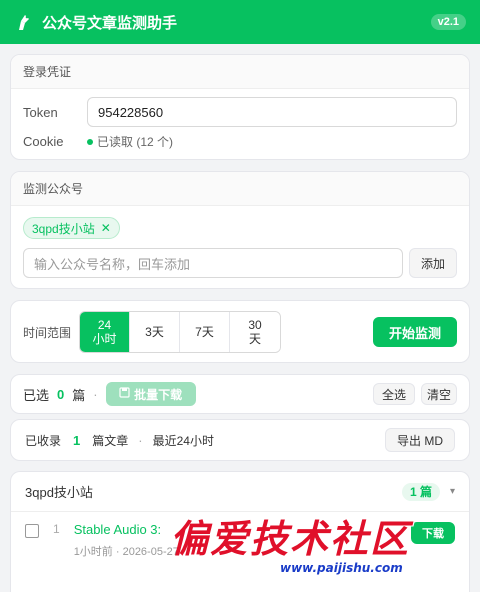 The width and height of the screenshot is (480, 592). What do you see at coordinates (43, 440) in the screenshot?
I see `collected-label: 已收录` at bounding box center [43, 440].